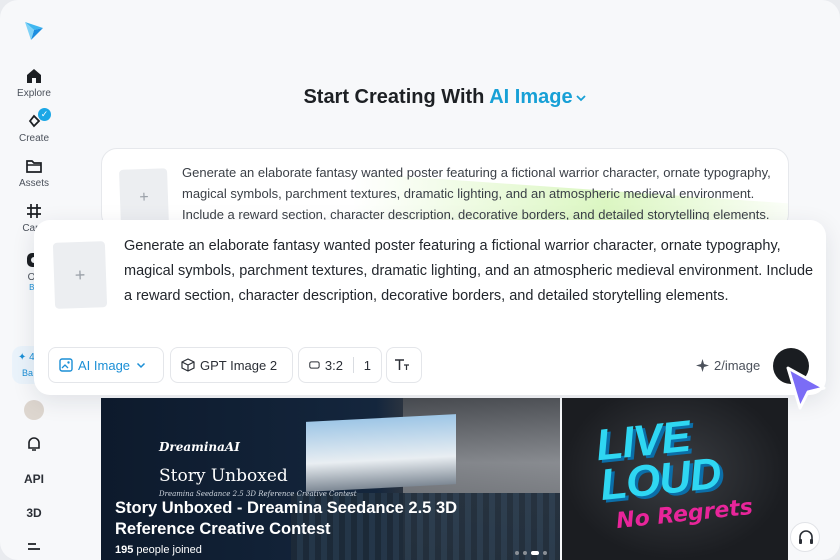 This screenshot has height=560, width=840. I want to click on three-d-link: 3D, so click(34, 513).